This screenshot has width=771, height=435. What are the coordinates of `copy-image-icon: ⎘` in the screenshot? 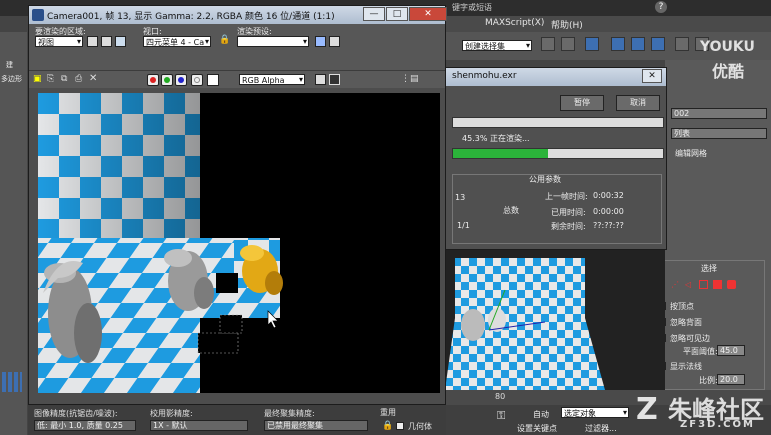 It's located at (50, 79).